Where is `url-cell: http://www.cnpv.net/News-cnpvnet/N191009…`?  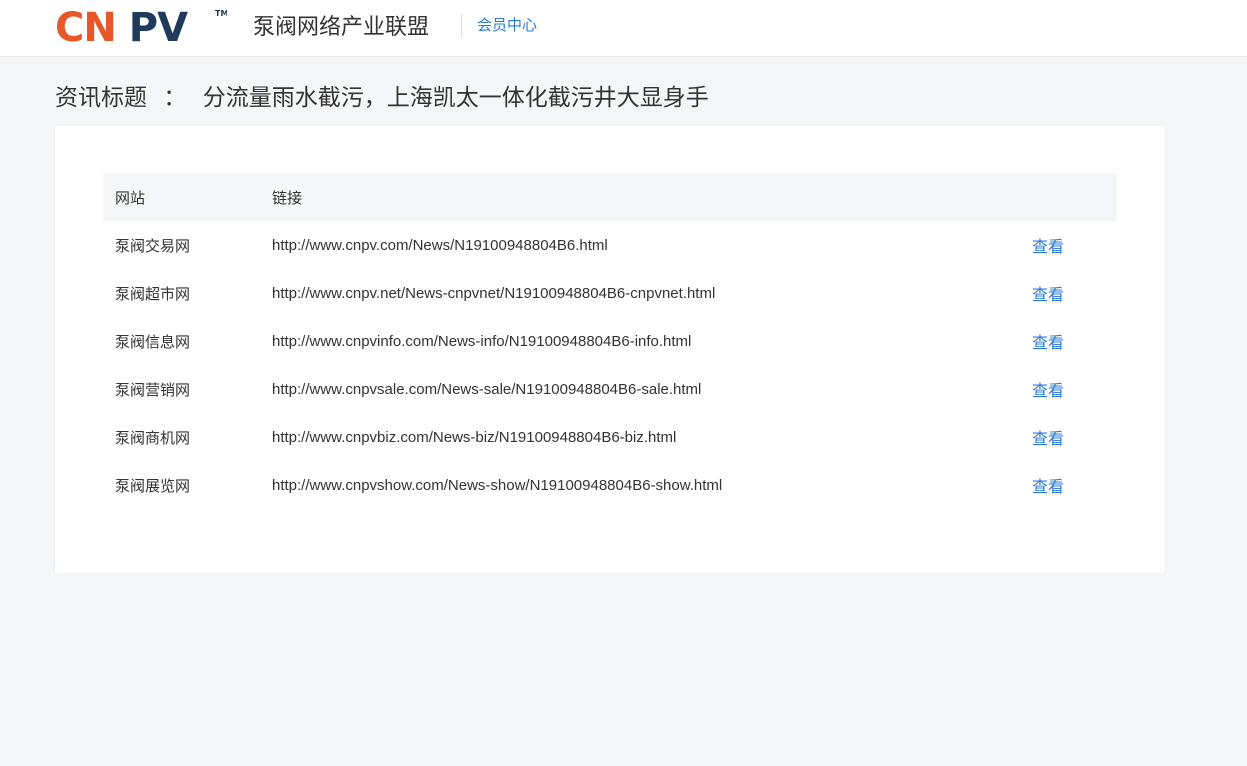
url-cell: http://www.cnpv.net/News-cnpvnet/N191009… is located at coordinates (494, 293).